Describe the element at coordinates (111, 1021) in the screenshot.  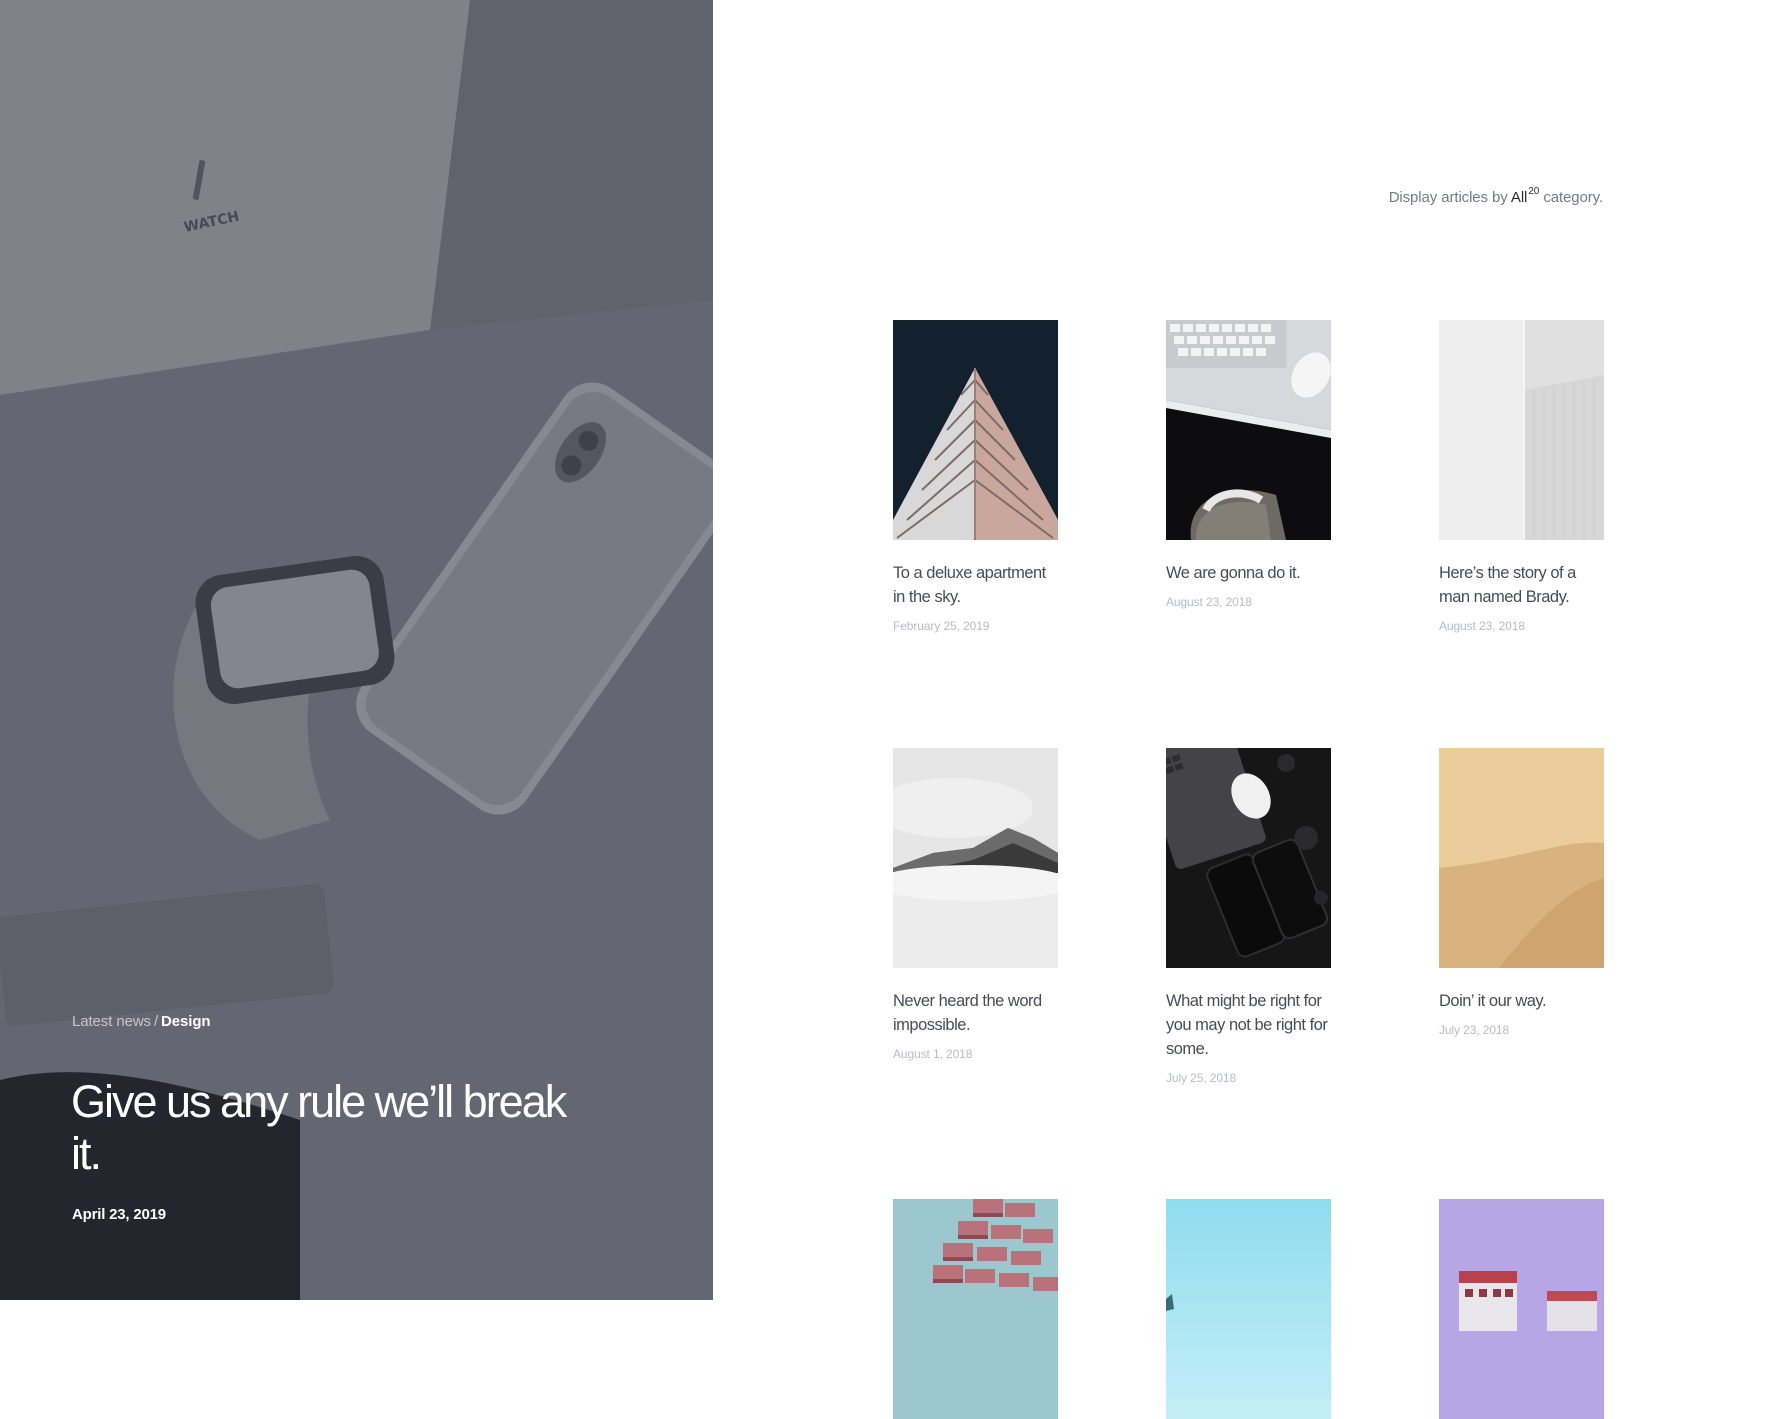
I see `breadcrumb-latest-news: Latest news` at that location.